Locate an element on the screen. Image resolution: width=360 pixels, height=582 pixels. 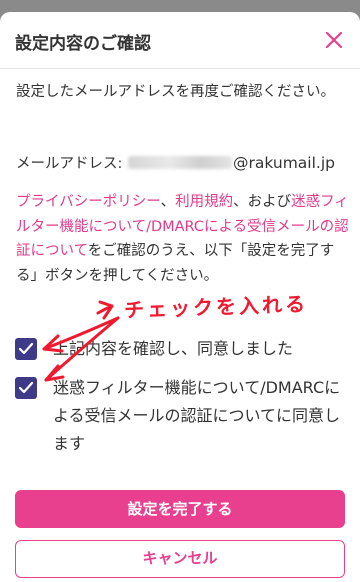
agree-checkbox is located at coordinates (26, 349).